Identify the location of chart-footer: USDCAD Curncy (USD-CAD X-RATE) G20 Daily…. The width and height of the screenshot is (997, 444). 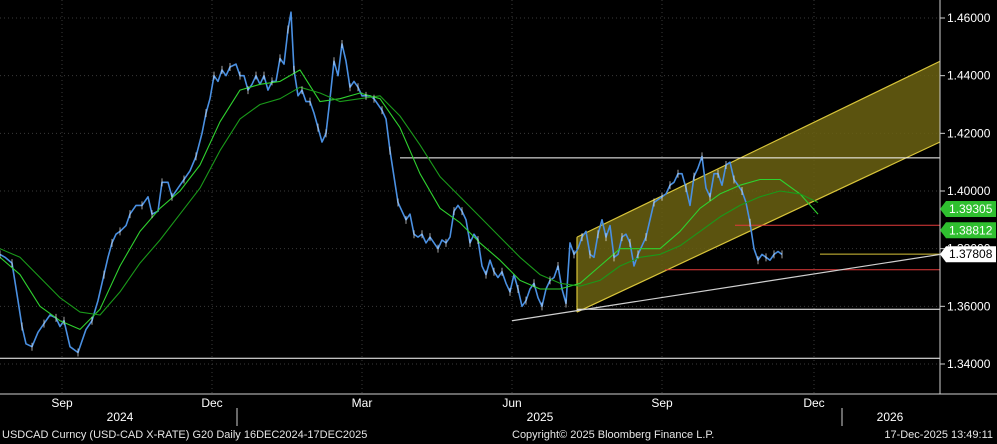
(498, 435).